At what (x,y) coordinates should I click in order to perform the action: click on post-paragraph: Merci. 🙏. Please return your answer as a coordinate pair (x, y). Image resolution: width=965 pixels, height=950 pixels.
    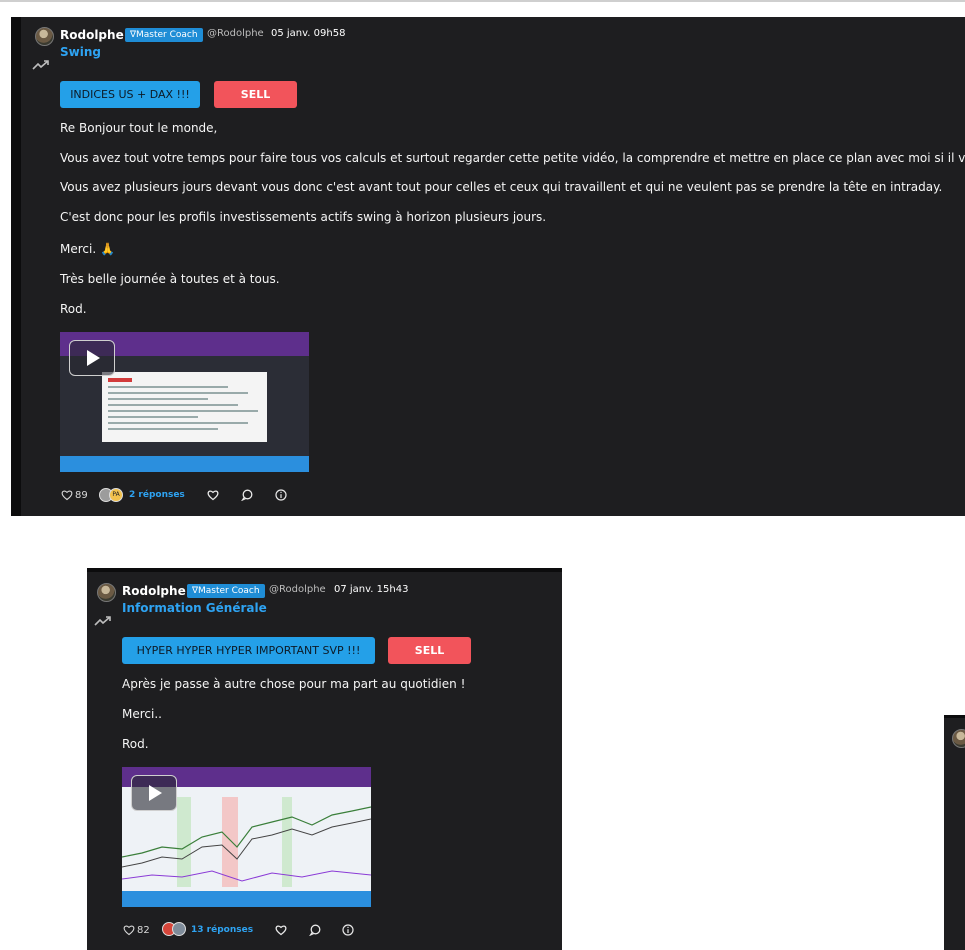
    Looking at the image, I should click on (87, 249).